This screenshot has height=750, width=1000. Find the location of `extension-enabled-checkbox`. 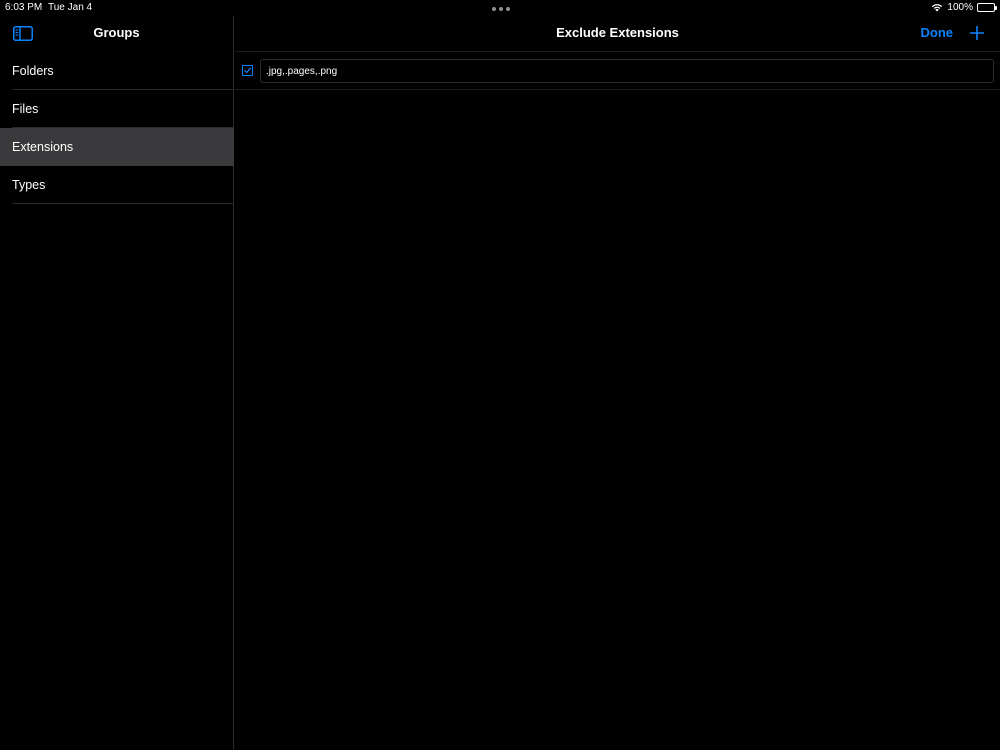

extension-enabled-checkbox is located at coordinates (247, 70).